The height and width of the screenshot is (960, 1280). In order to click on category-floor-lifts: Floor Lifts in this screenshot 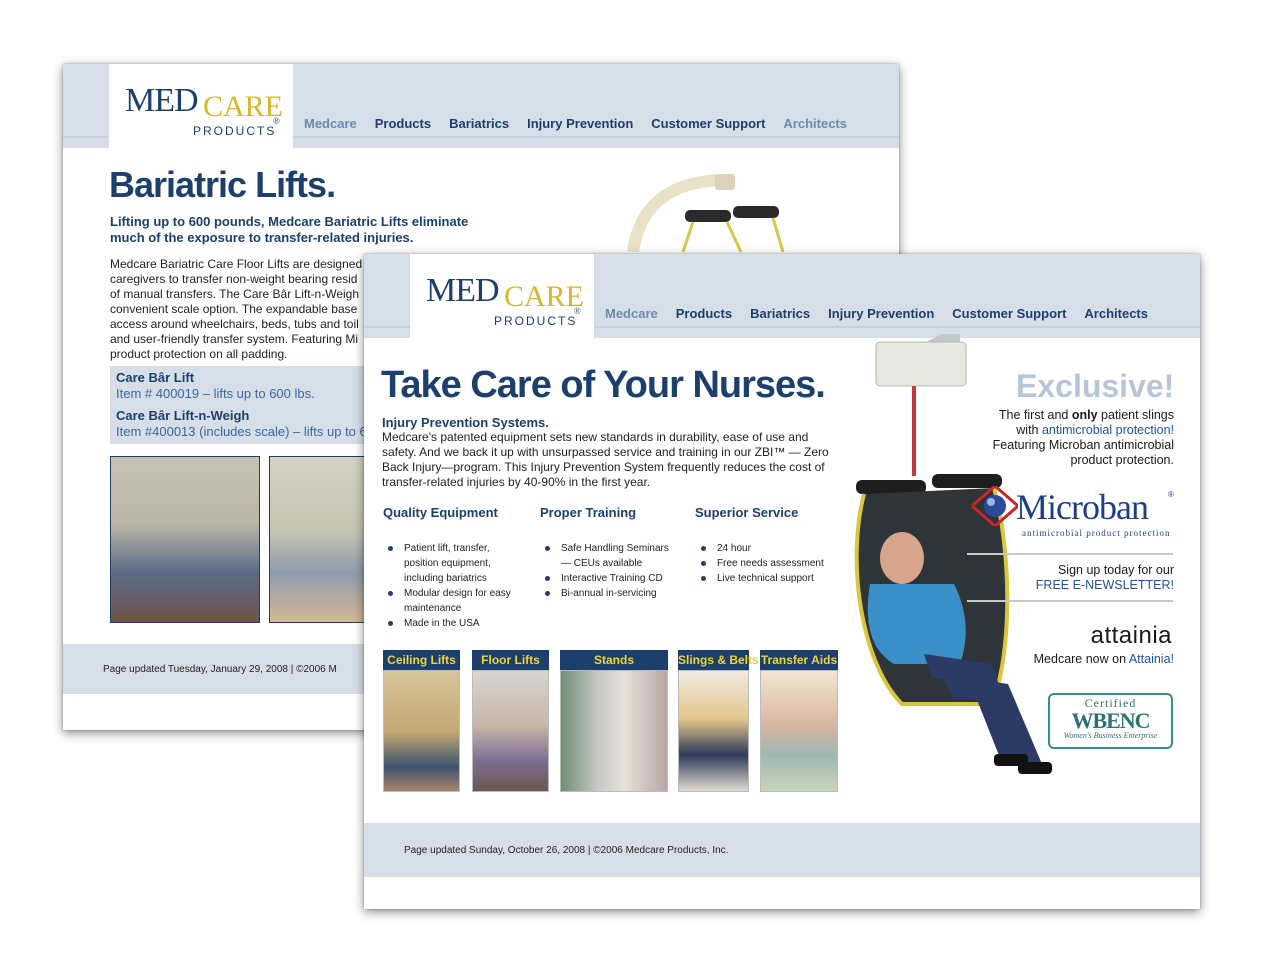, I will do `click(510, 721)`.